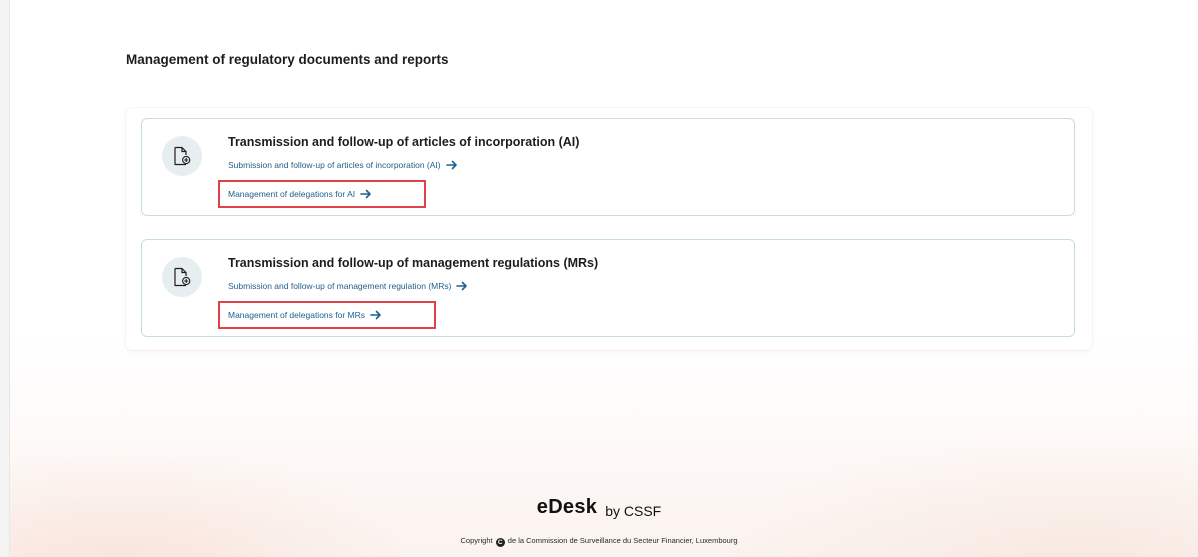 This screenshot has width=1198, height=557. Describe the element at coordinates (567, 507) in the screenshot. I see `brand-name: eDesk` at that location.